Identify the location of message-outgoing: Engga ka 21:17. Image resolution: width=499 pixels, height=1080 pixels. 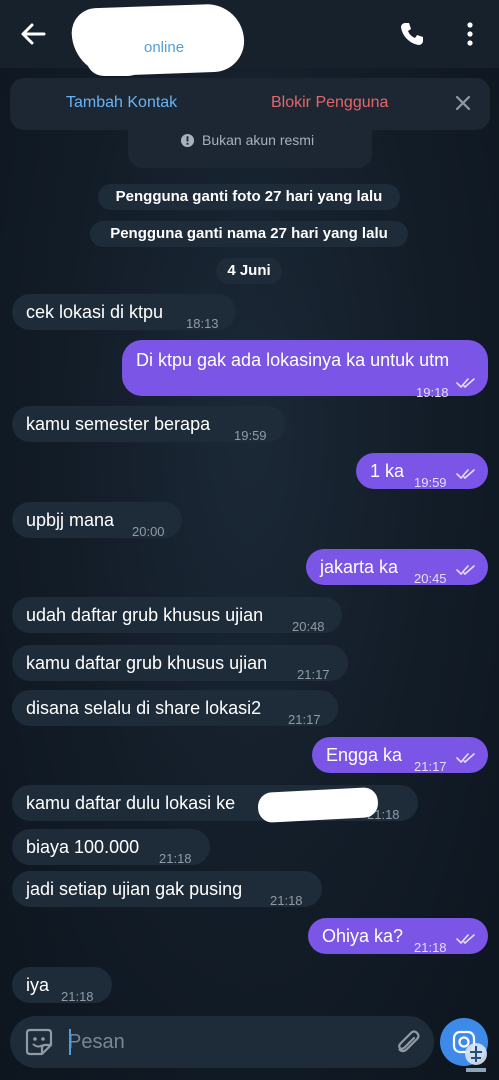
(400, 755).